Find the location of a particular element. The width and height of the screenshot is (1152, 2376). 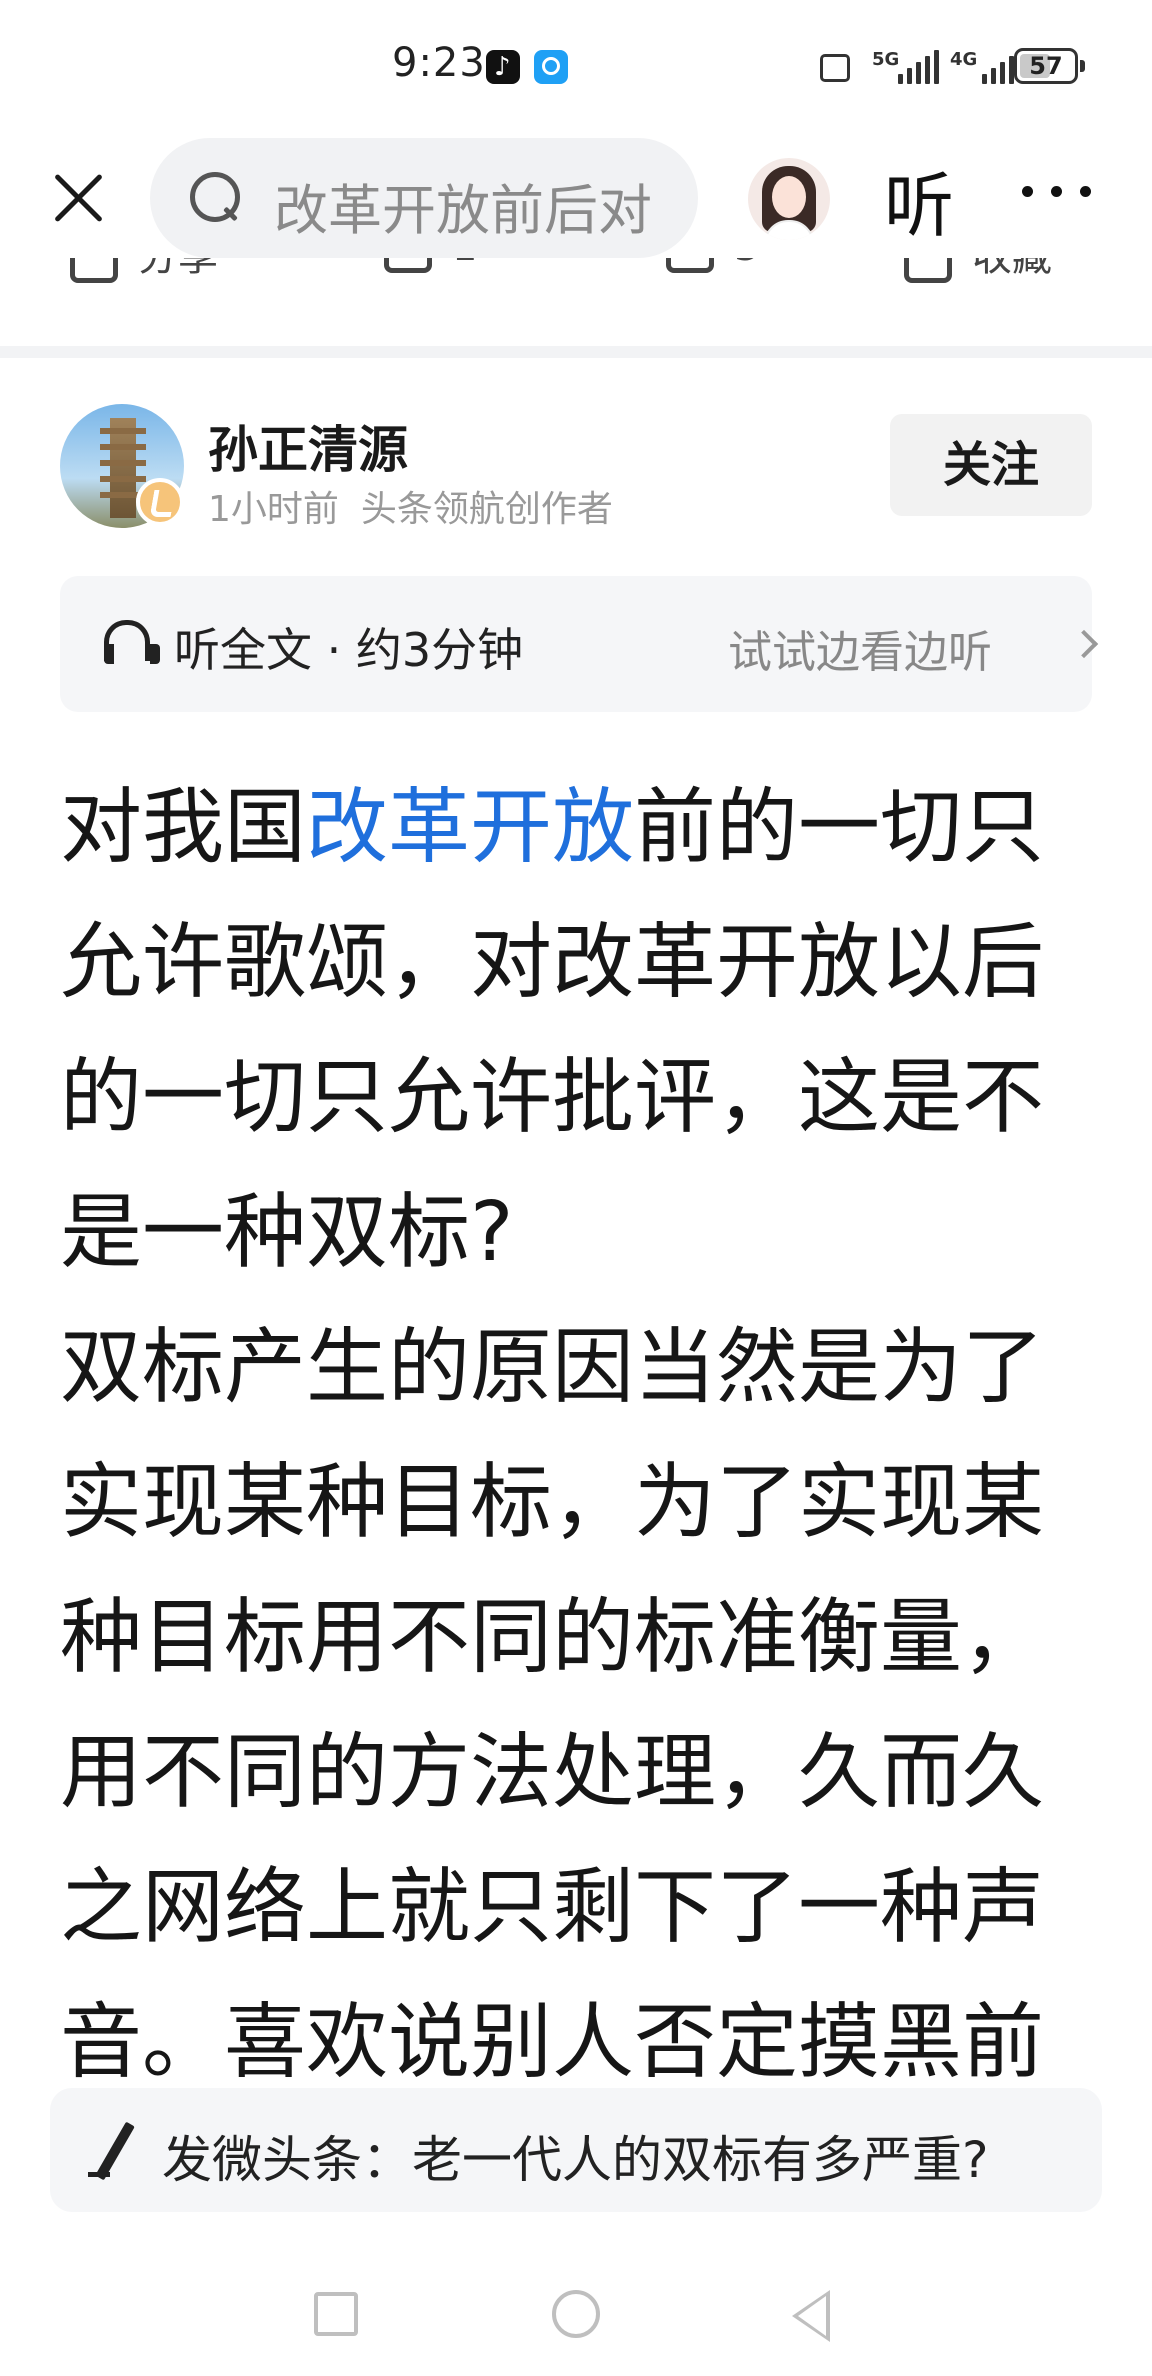

comment-button: 1 is located at coordinates (430, 265).